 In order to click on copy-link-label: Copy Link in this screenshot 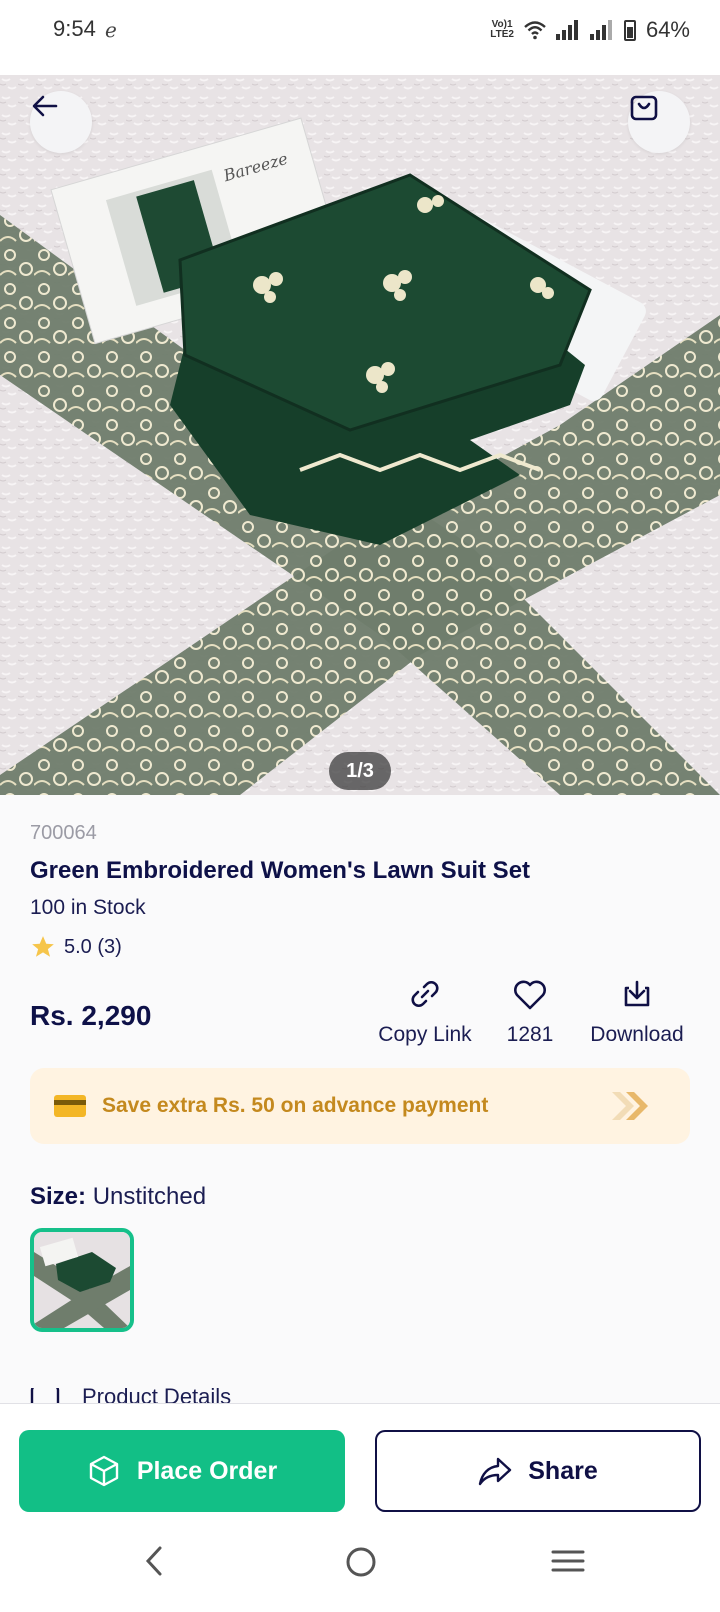, I will do `click(425, 1034)`.